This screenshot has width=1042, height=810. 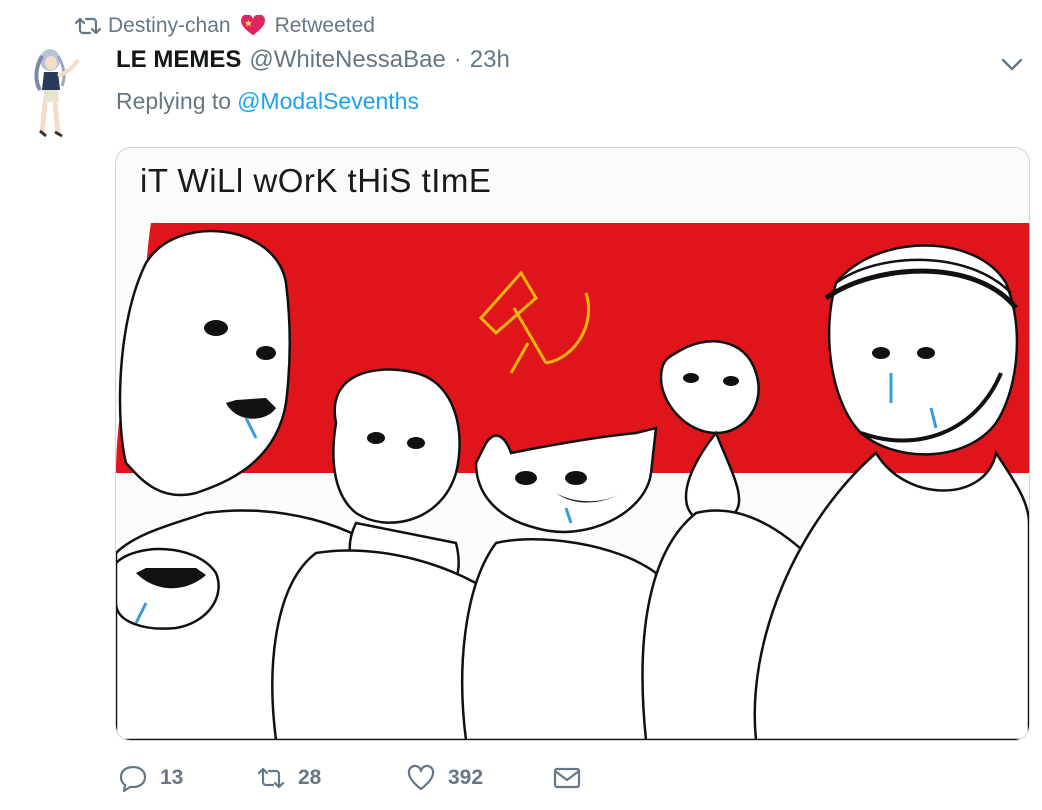 What do you see at coordinates (133, 779) in the screenshot?
I see `reply-icon` at bounding box center [133, 779].